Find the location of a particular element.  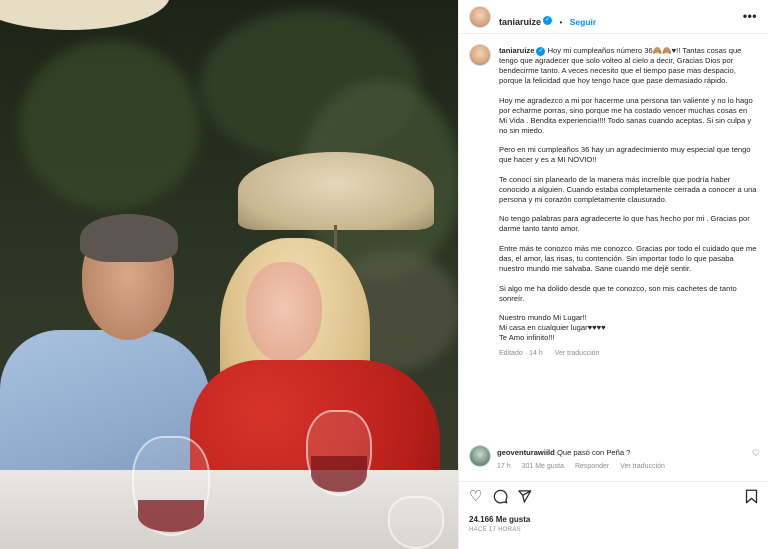

header-user-row: taniaruize ✓ • Seguir is located at coordinates (547, 21).